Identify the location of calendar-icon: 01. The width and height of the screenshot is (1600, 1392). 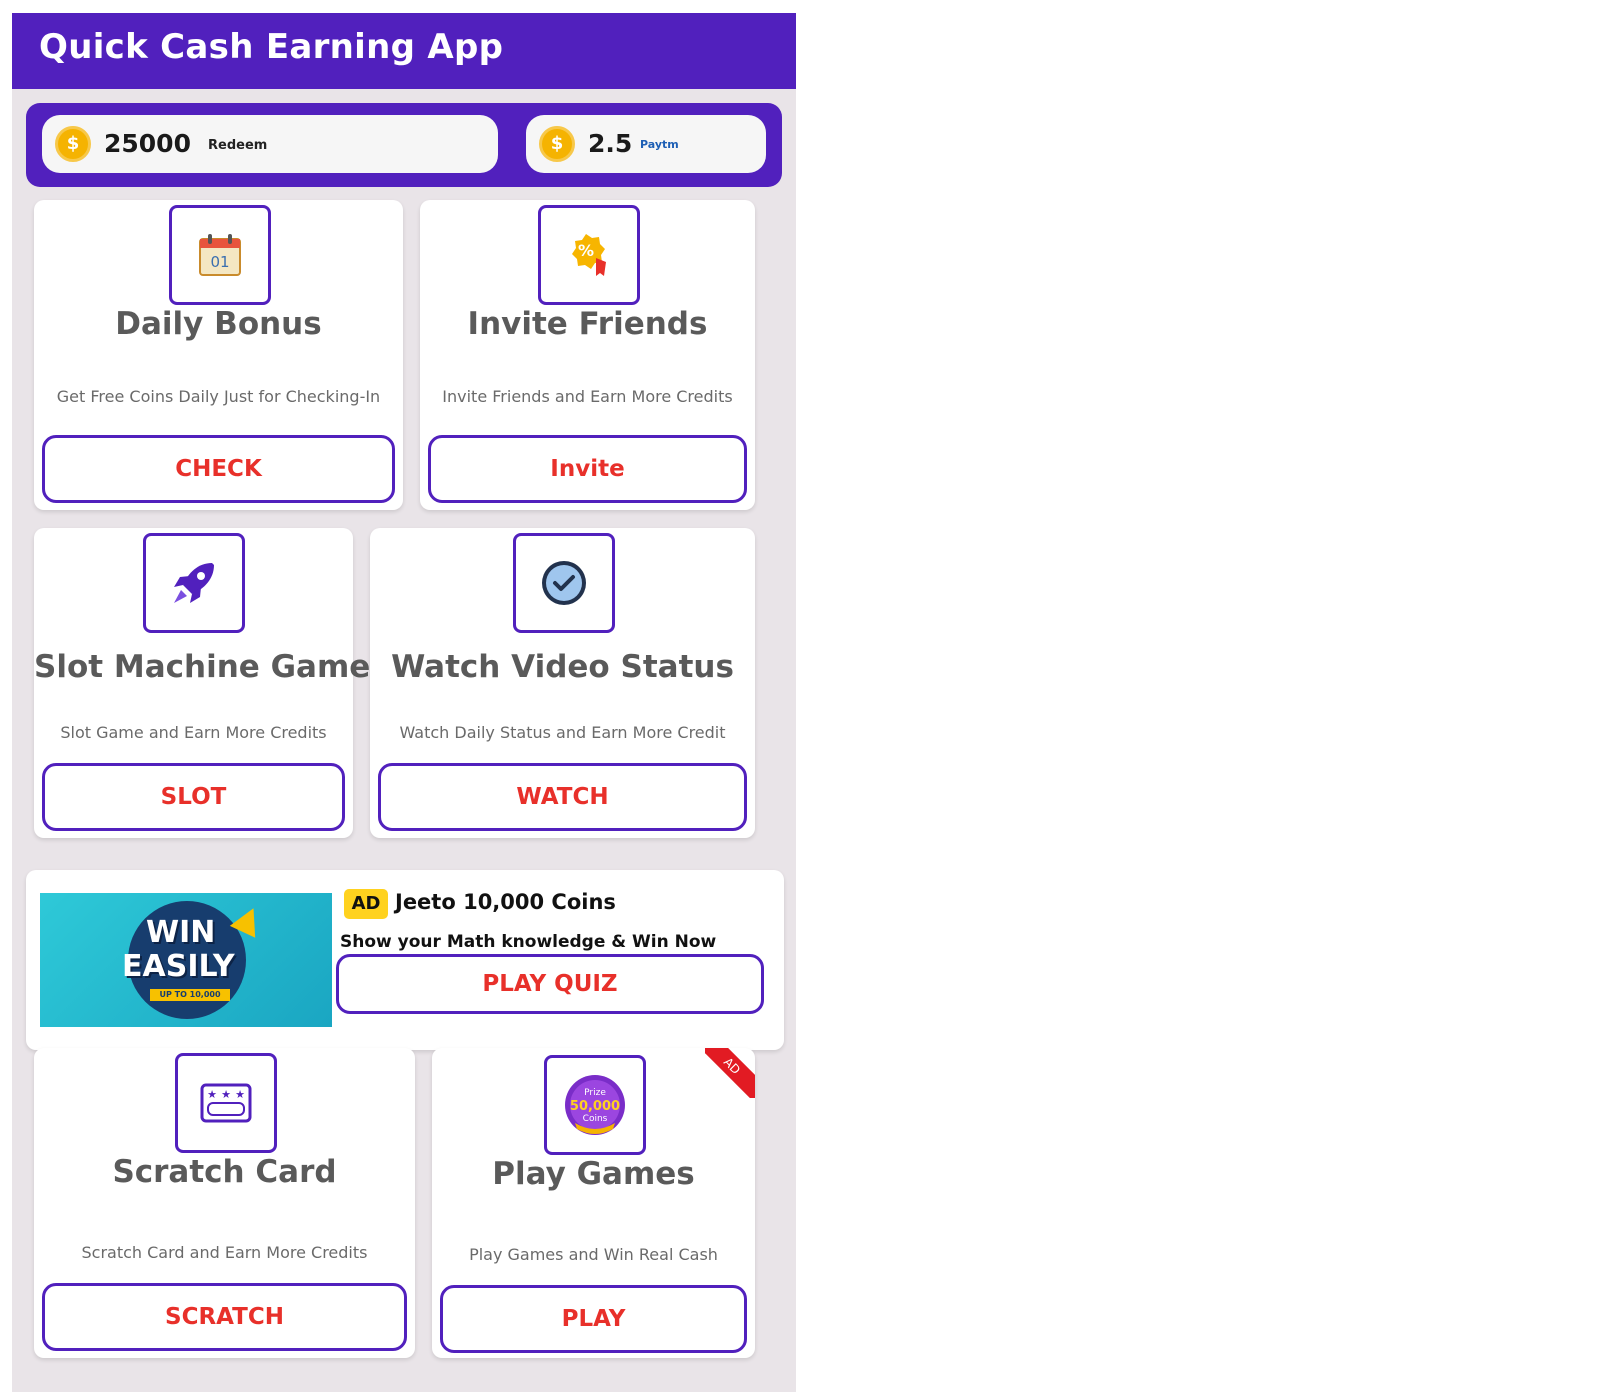
(220, 255).